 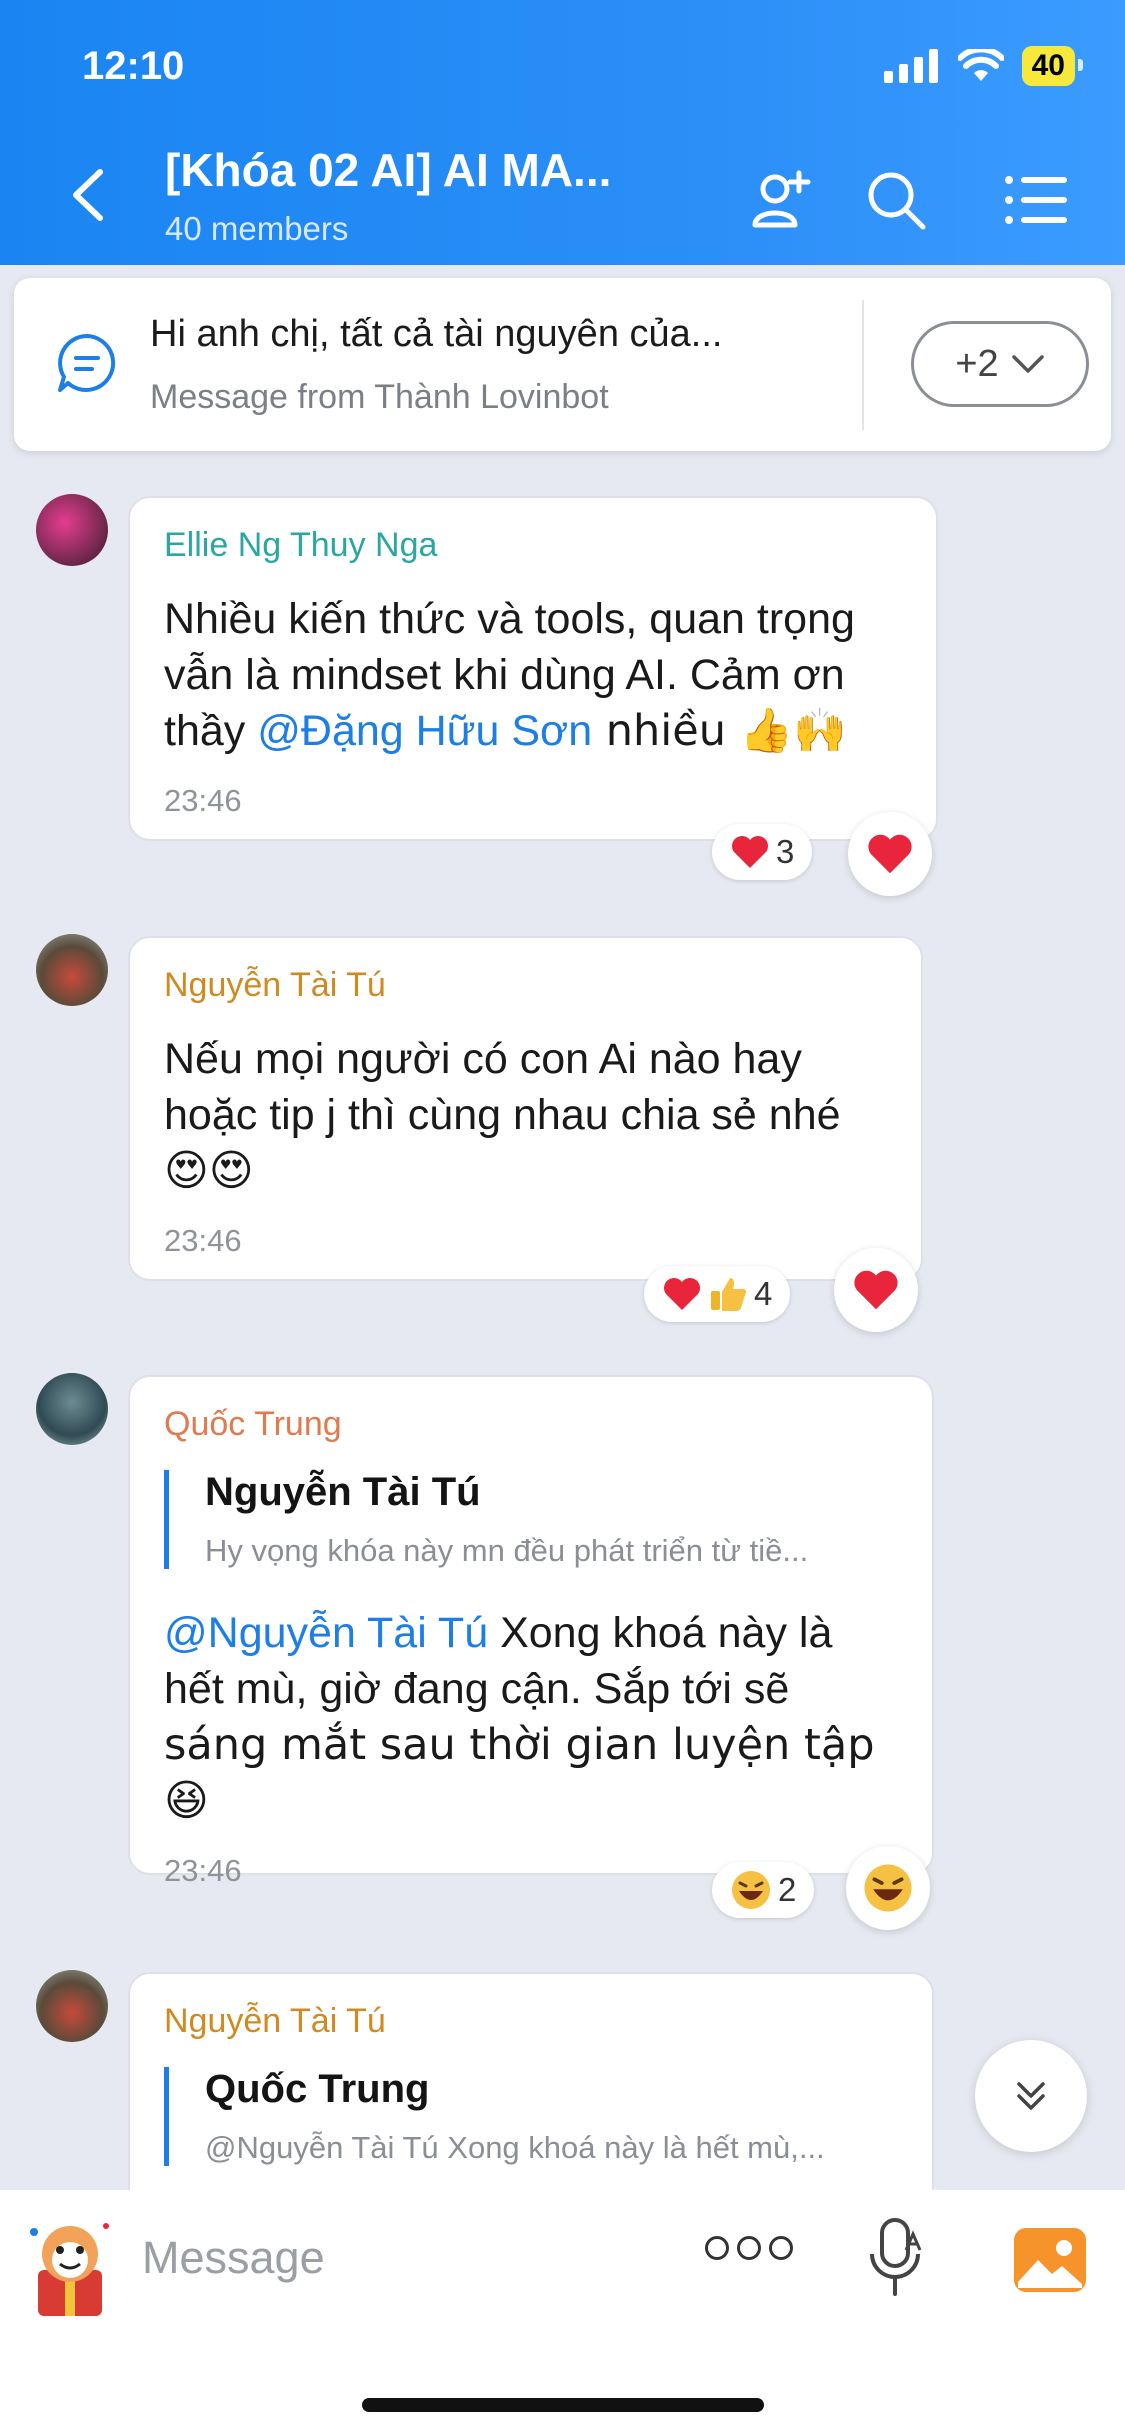 I want to click on menu-button, so click(x=1036, y=200).